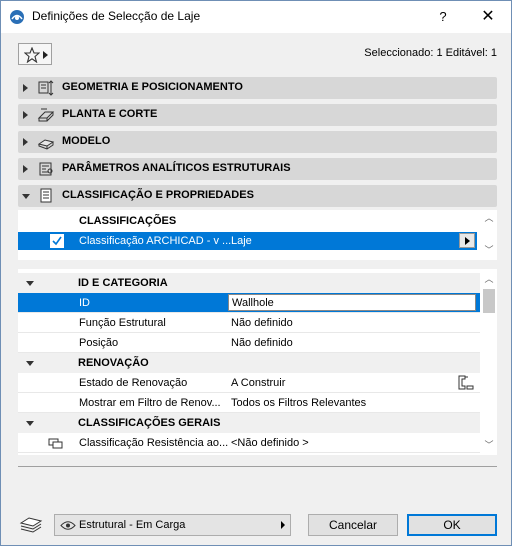 The height and width of the screenshot is (546, 512). Describe the element at coordinates (46, 169) in the screenshot. I see `structural-analytical-icon` at that location.